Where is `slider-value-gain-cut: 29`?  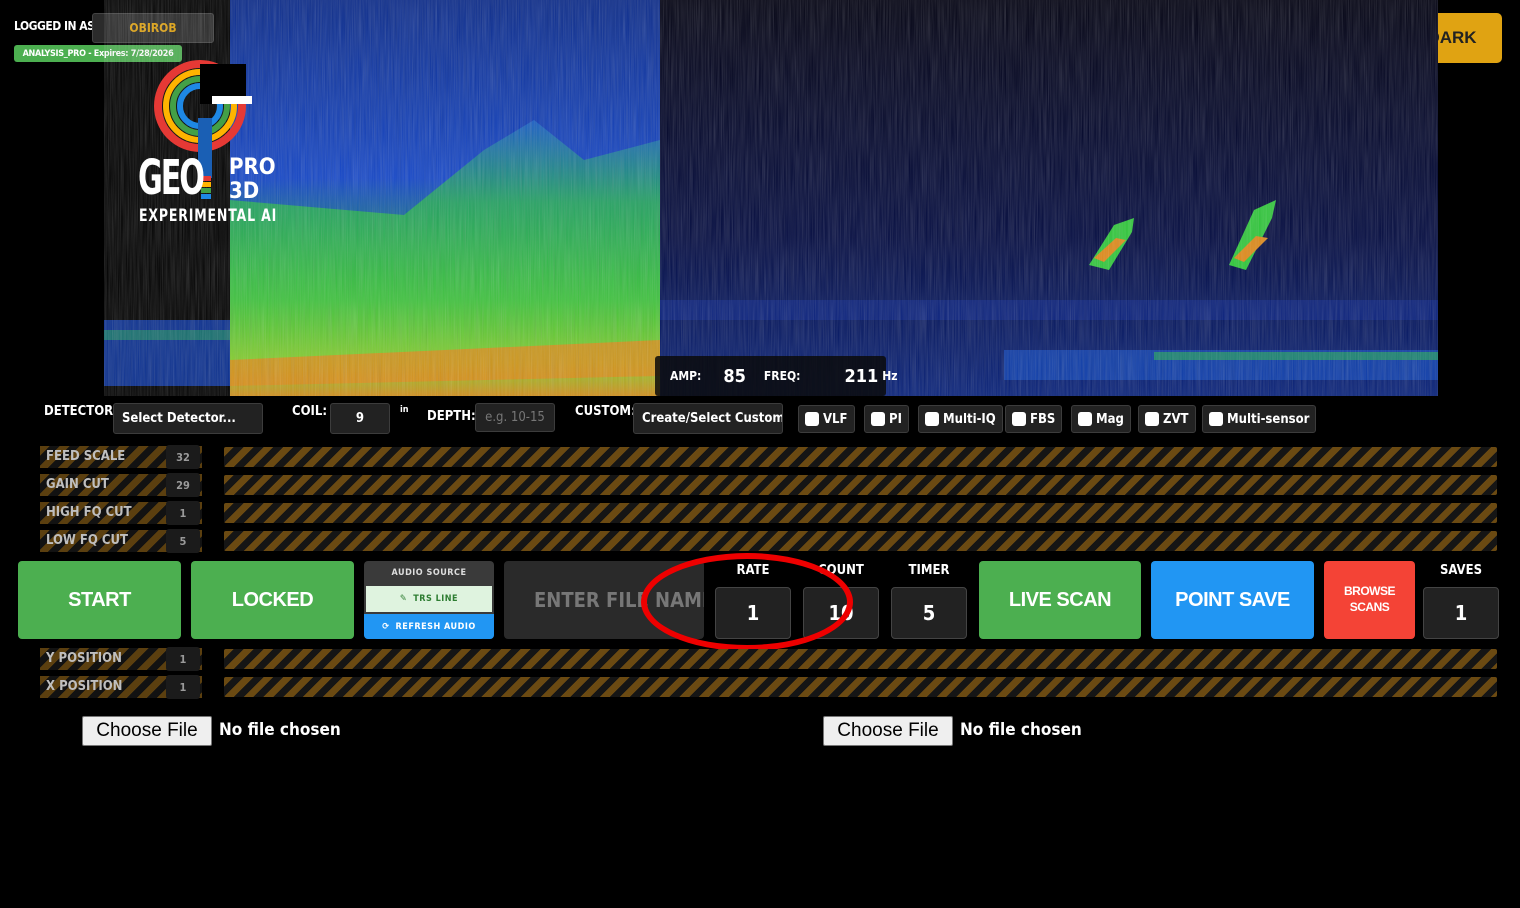
slider-value-gain-cut: 29 is located at coordinates (183, 485).